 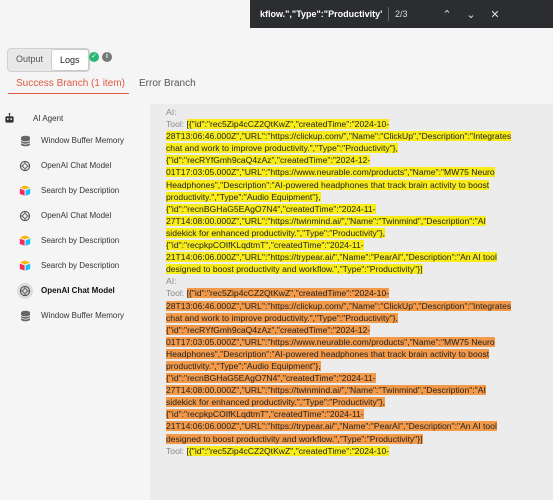 What do you see at coordinates (48, 118) in the screenshot?
I see `tree-item-label: AI Agent` at bounding box center [48, 118].